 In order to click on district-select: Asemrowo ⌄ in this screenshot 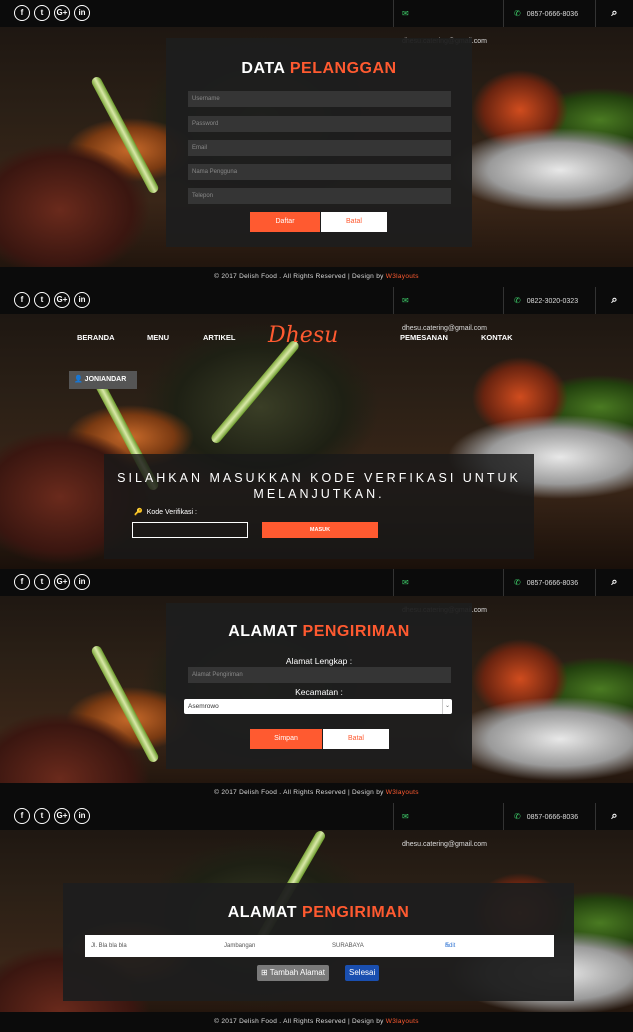, I will do `click(318, 706)`.